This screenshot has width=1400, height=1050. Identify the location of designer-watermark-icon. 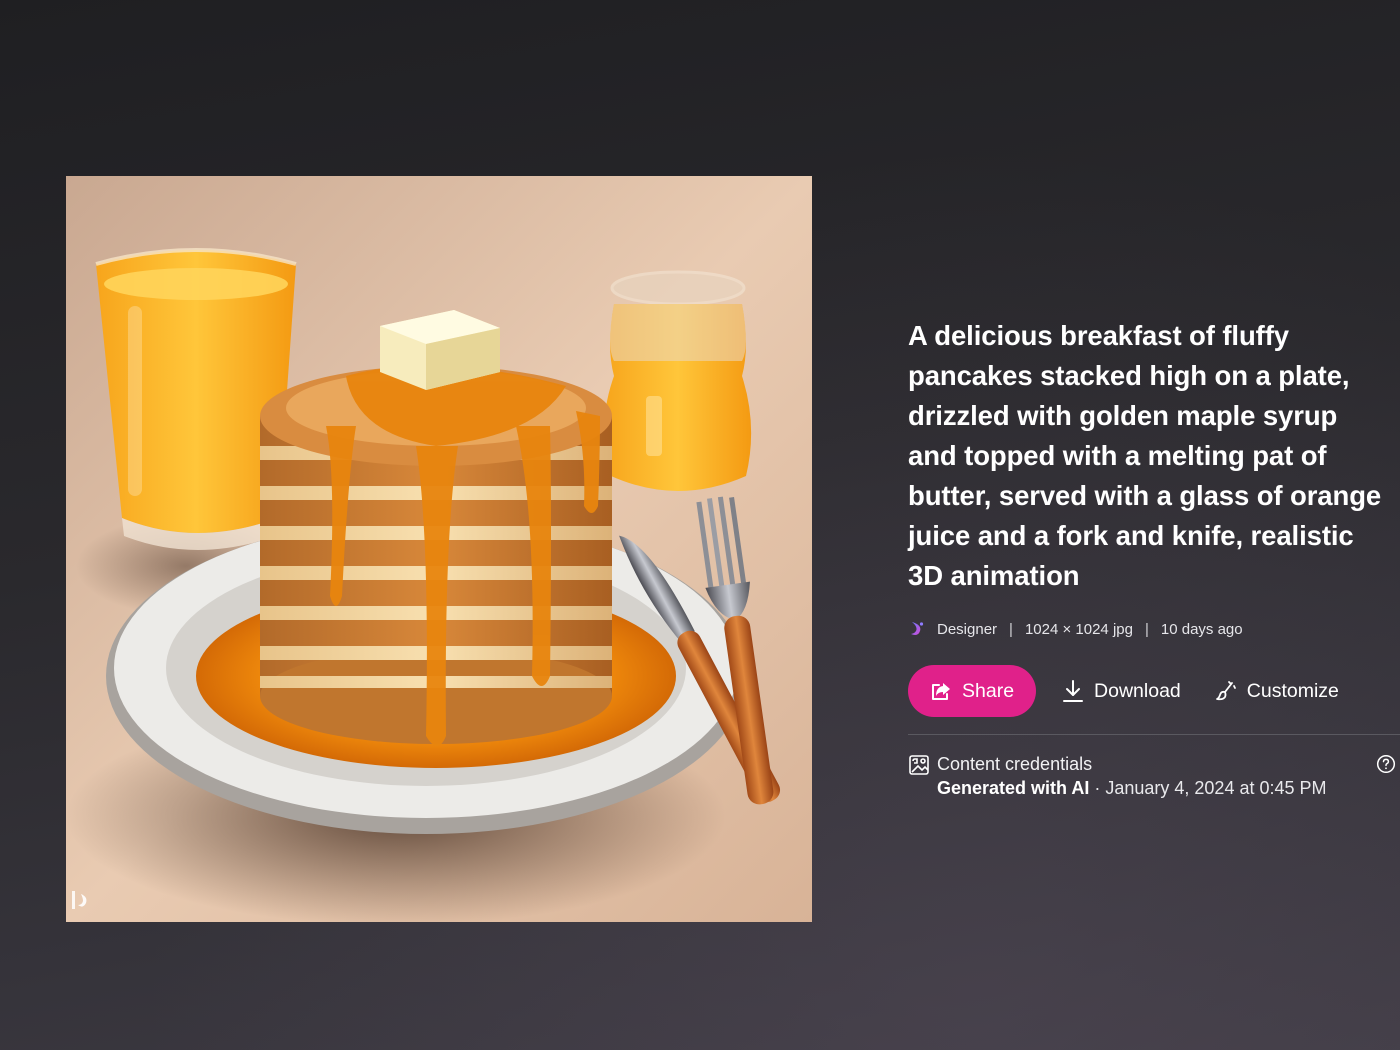
(81, 900).